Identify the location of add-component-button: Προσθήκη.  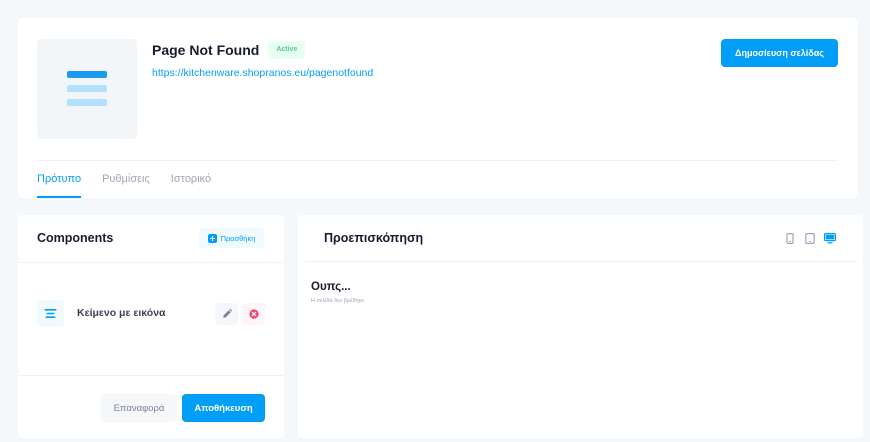
(231, 238).